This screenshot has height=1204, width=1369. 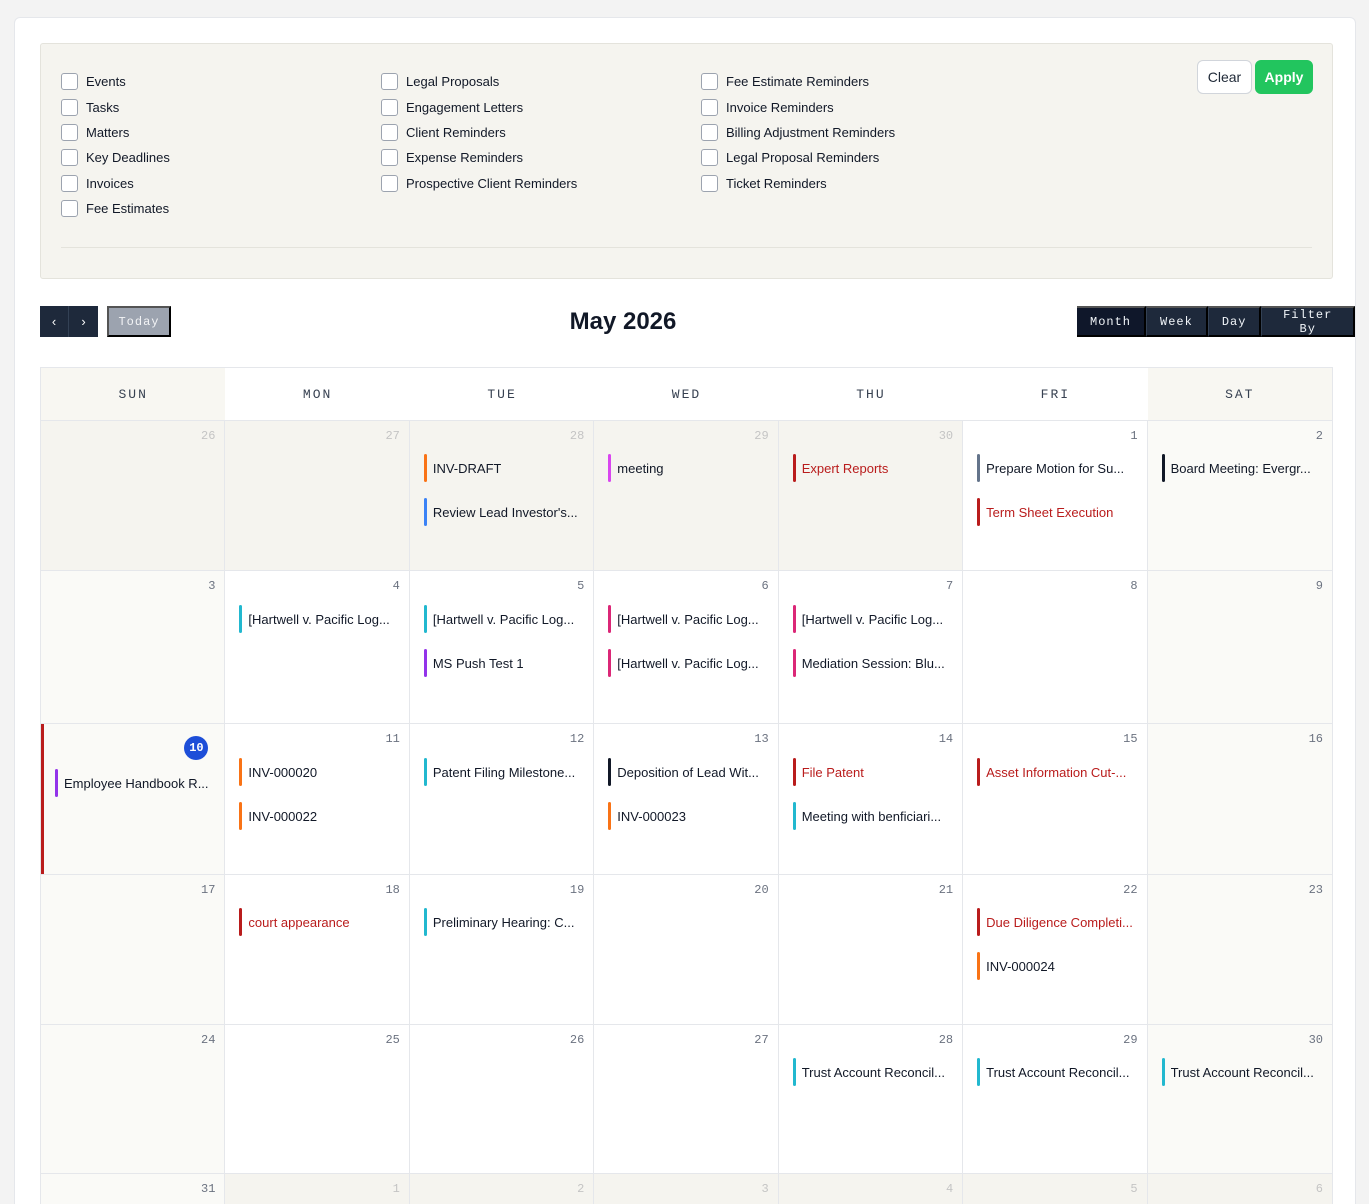 I want to click on day-cell: 5, so click(x=1055, y=1189).